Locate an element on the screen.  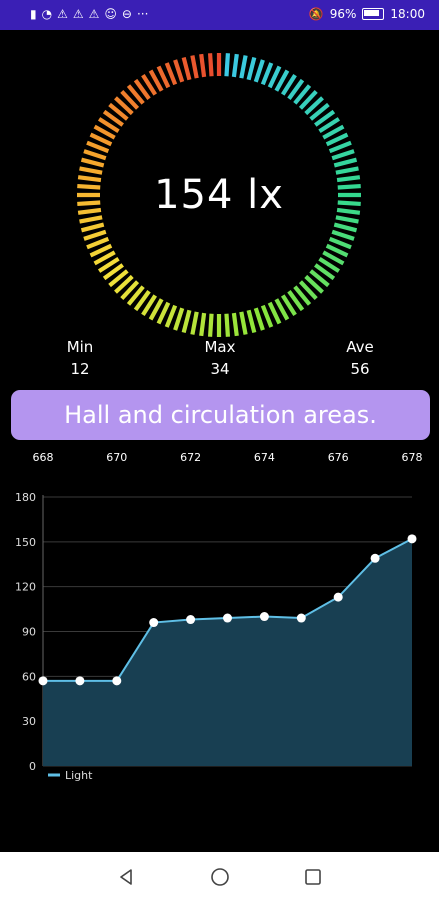
y-tick-label: 150 is located at coordinates (25, 542).